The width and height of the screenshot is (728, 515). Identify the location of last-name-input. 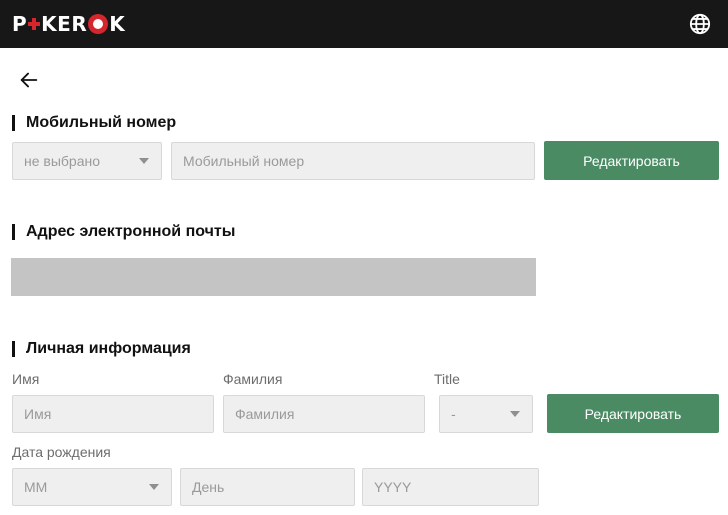
(329, 414).